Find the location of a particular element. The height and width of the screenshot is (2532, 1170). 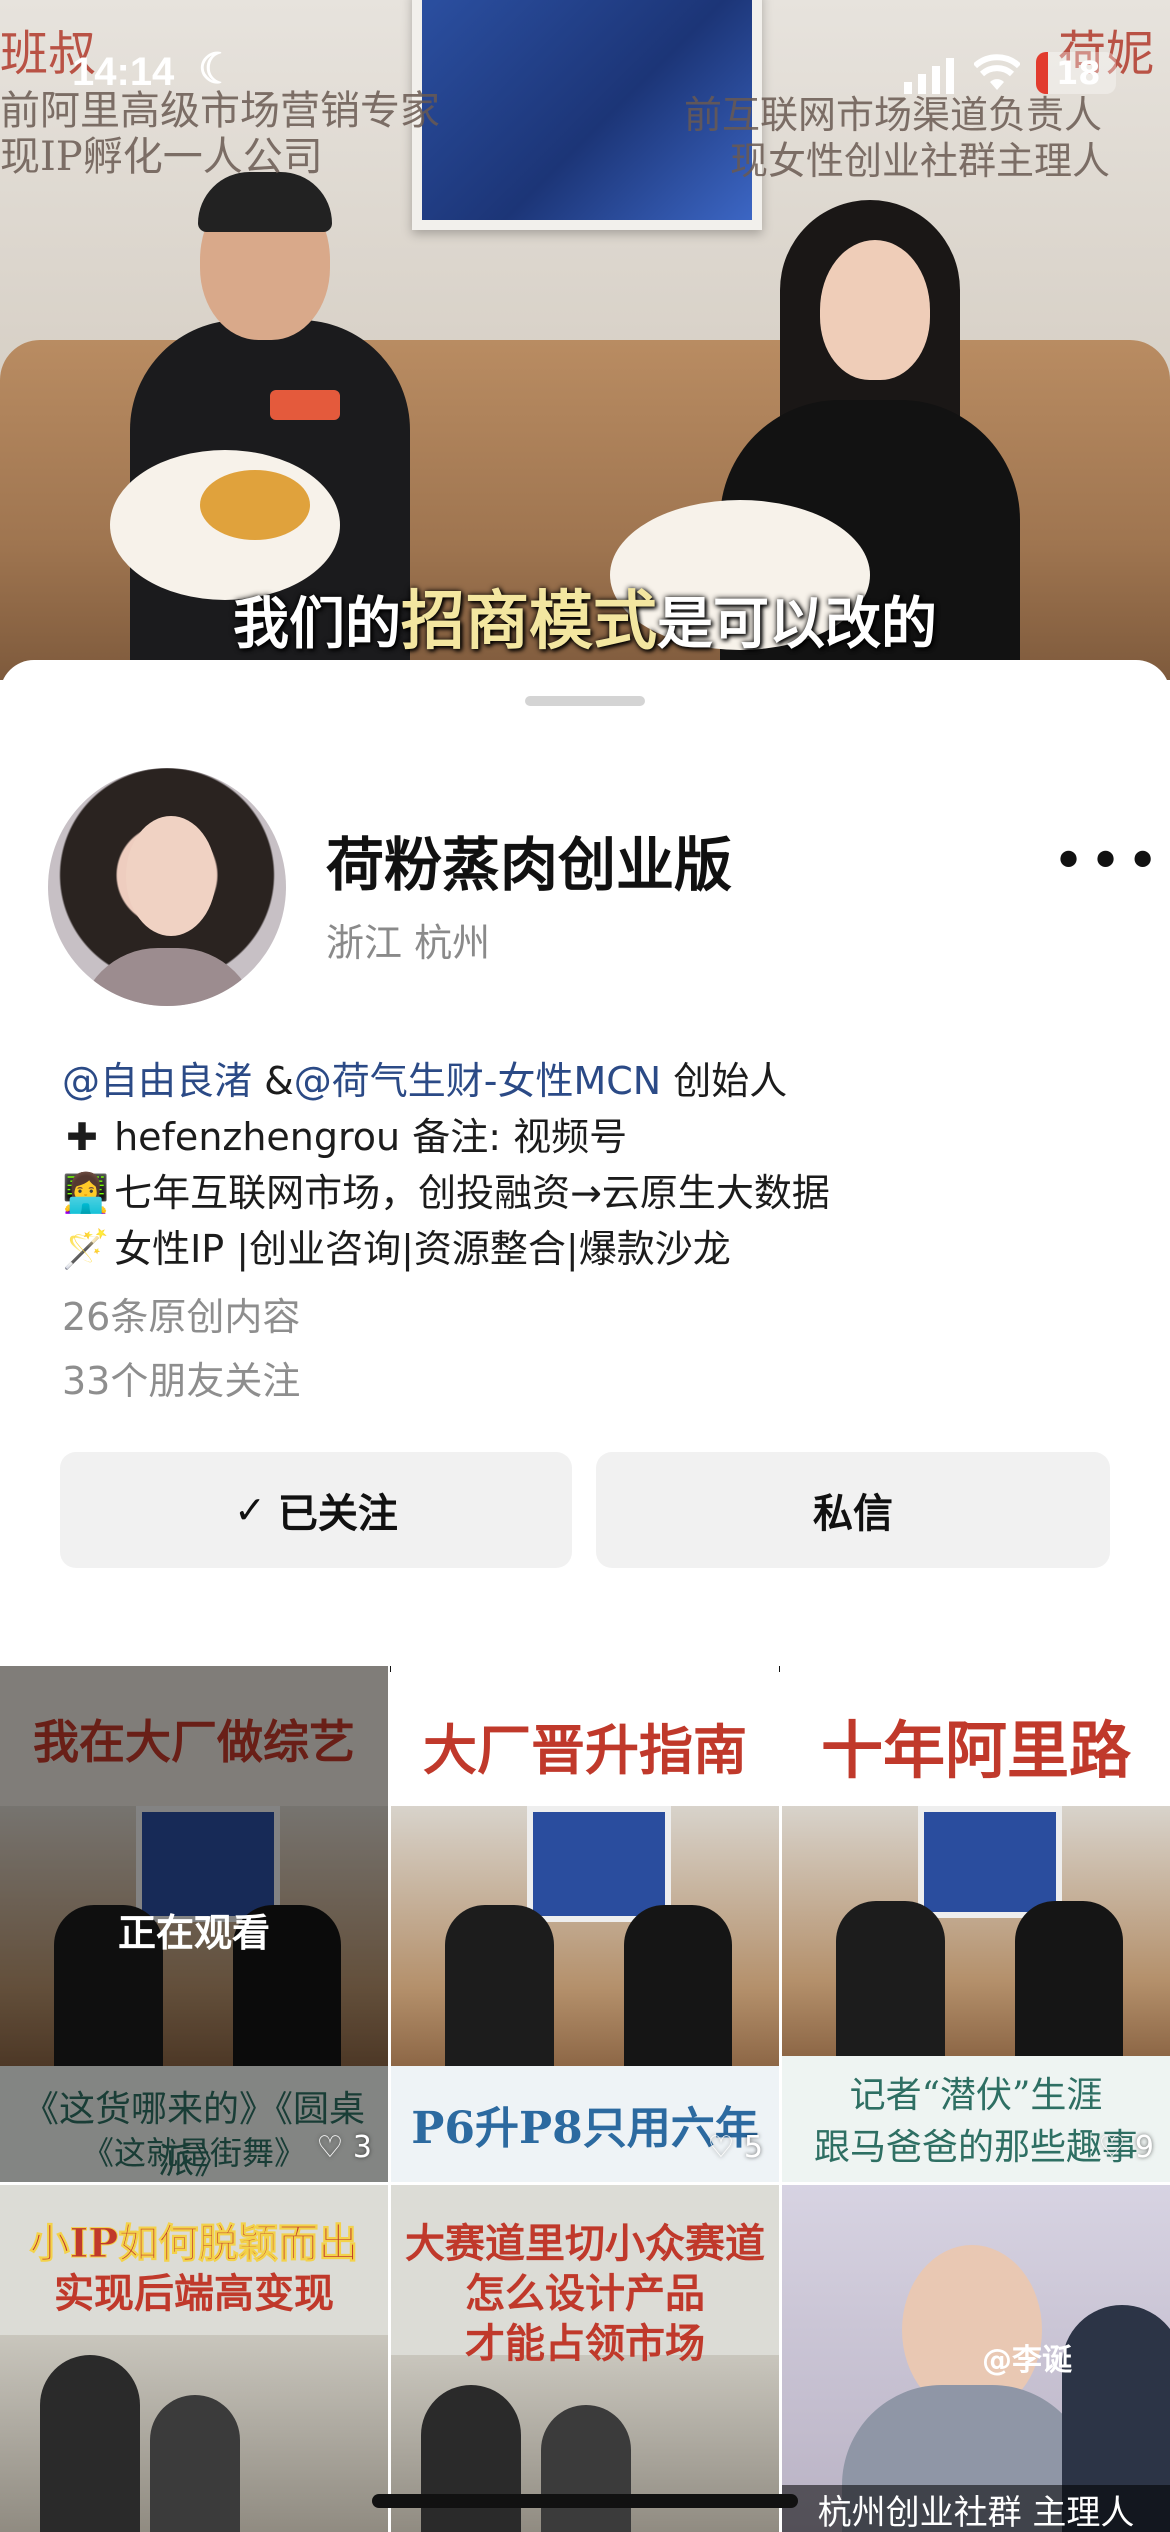

video-thumbnail-4: 小IP如何脱颖而出 实现后端高变现 is located at coordinates (194, 2358).